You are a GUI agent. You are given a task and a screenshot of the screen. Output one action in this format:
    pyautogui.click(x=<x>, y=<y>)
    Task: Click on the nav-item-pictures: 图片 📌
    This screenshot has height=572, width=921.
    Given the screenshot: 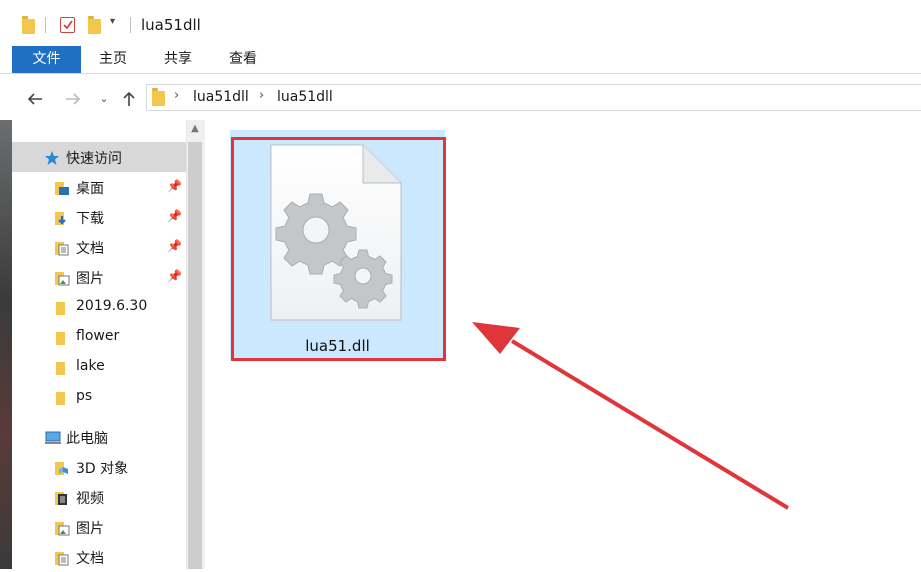 What is the action you would take?
    pyautogui.click(x=99, y=277)
    